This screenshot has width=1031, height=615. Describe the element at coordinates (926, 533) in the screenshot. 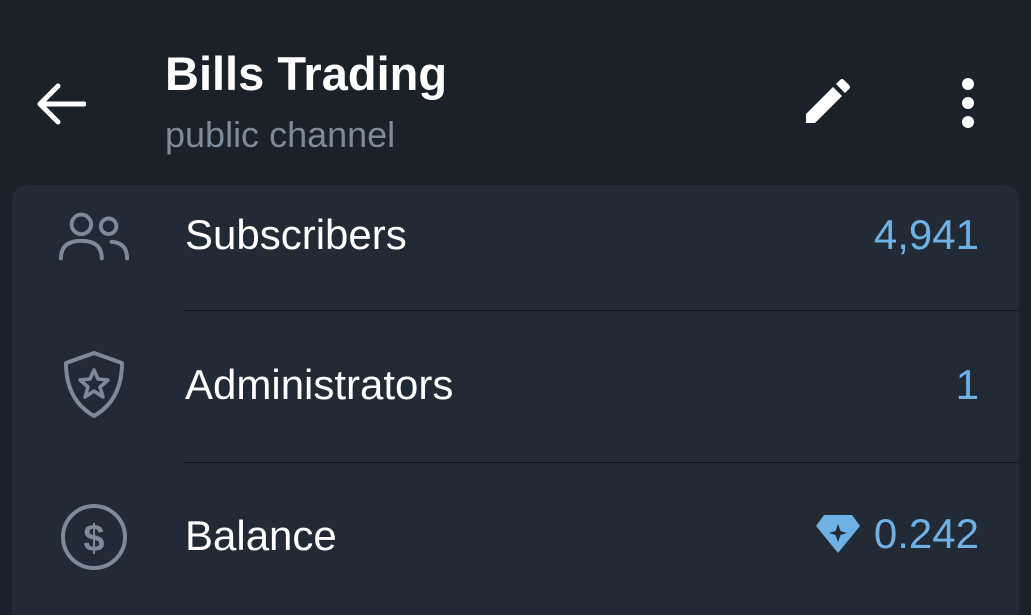

I see `balance-amount: 0.242` at that location.